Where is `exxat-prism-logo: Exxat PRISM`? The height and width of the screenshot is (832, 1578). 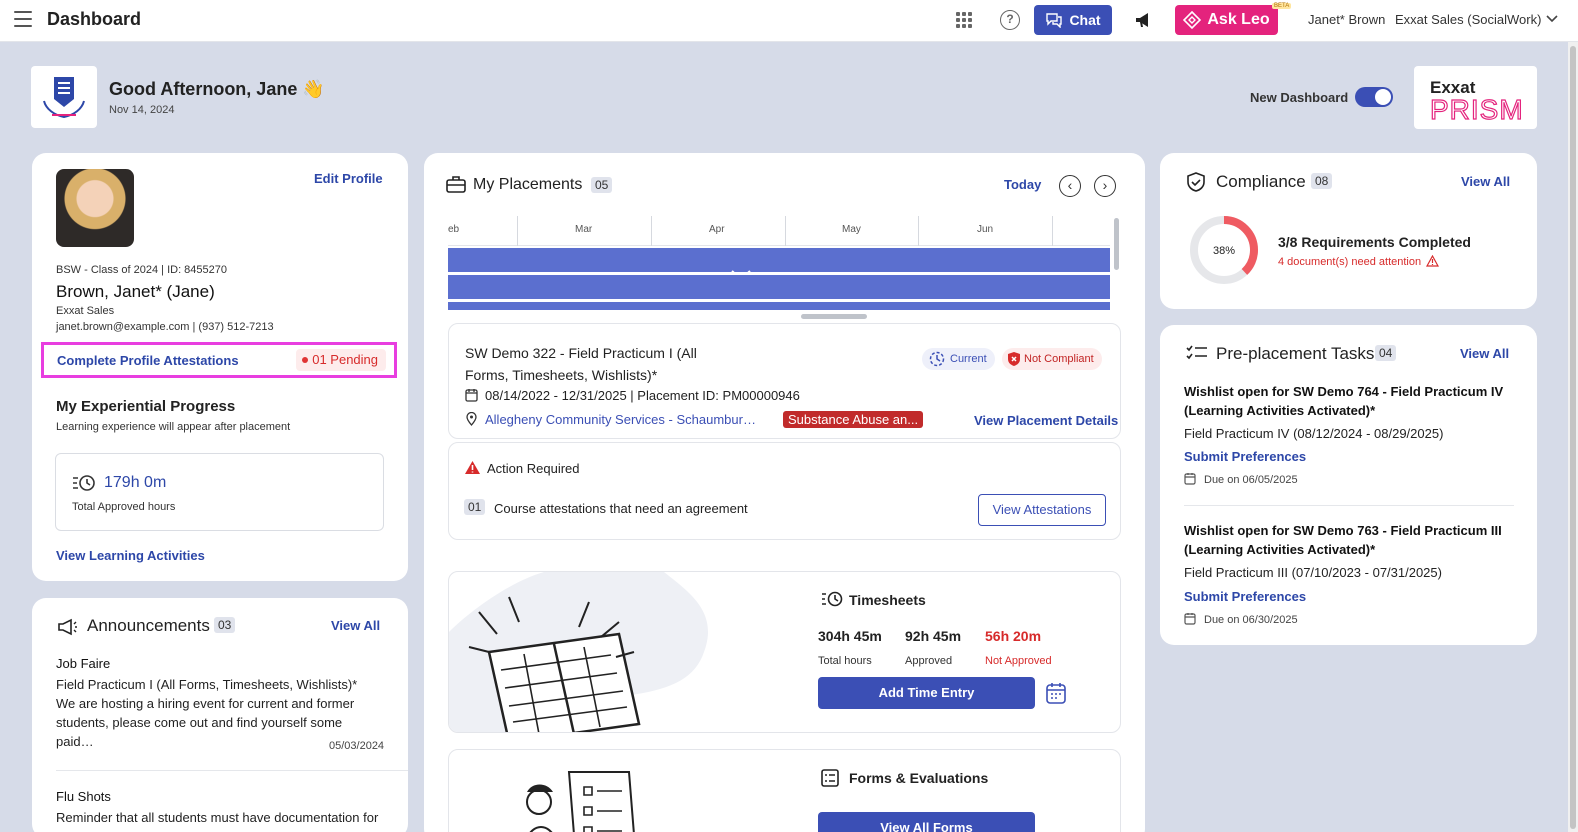 exxat-prism-logo: Exxat PRISM is located at coordinates (1475, 97).